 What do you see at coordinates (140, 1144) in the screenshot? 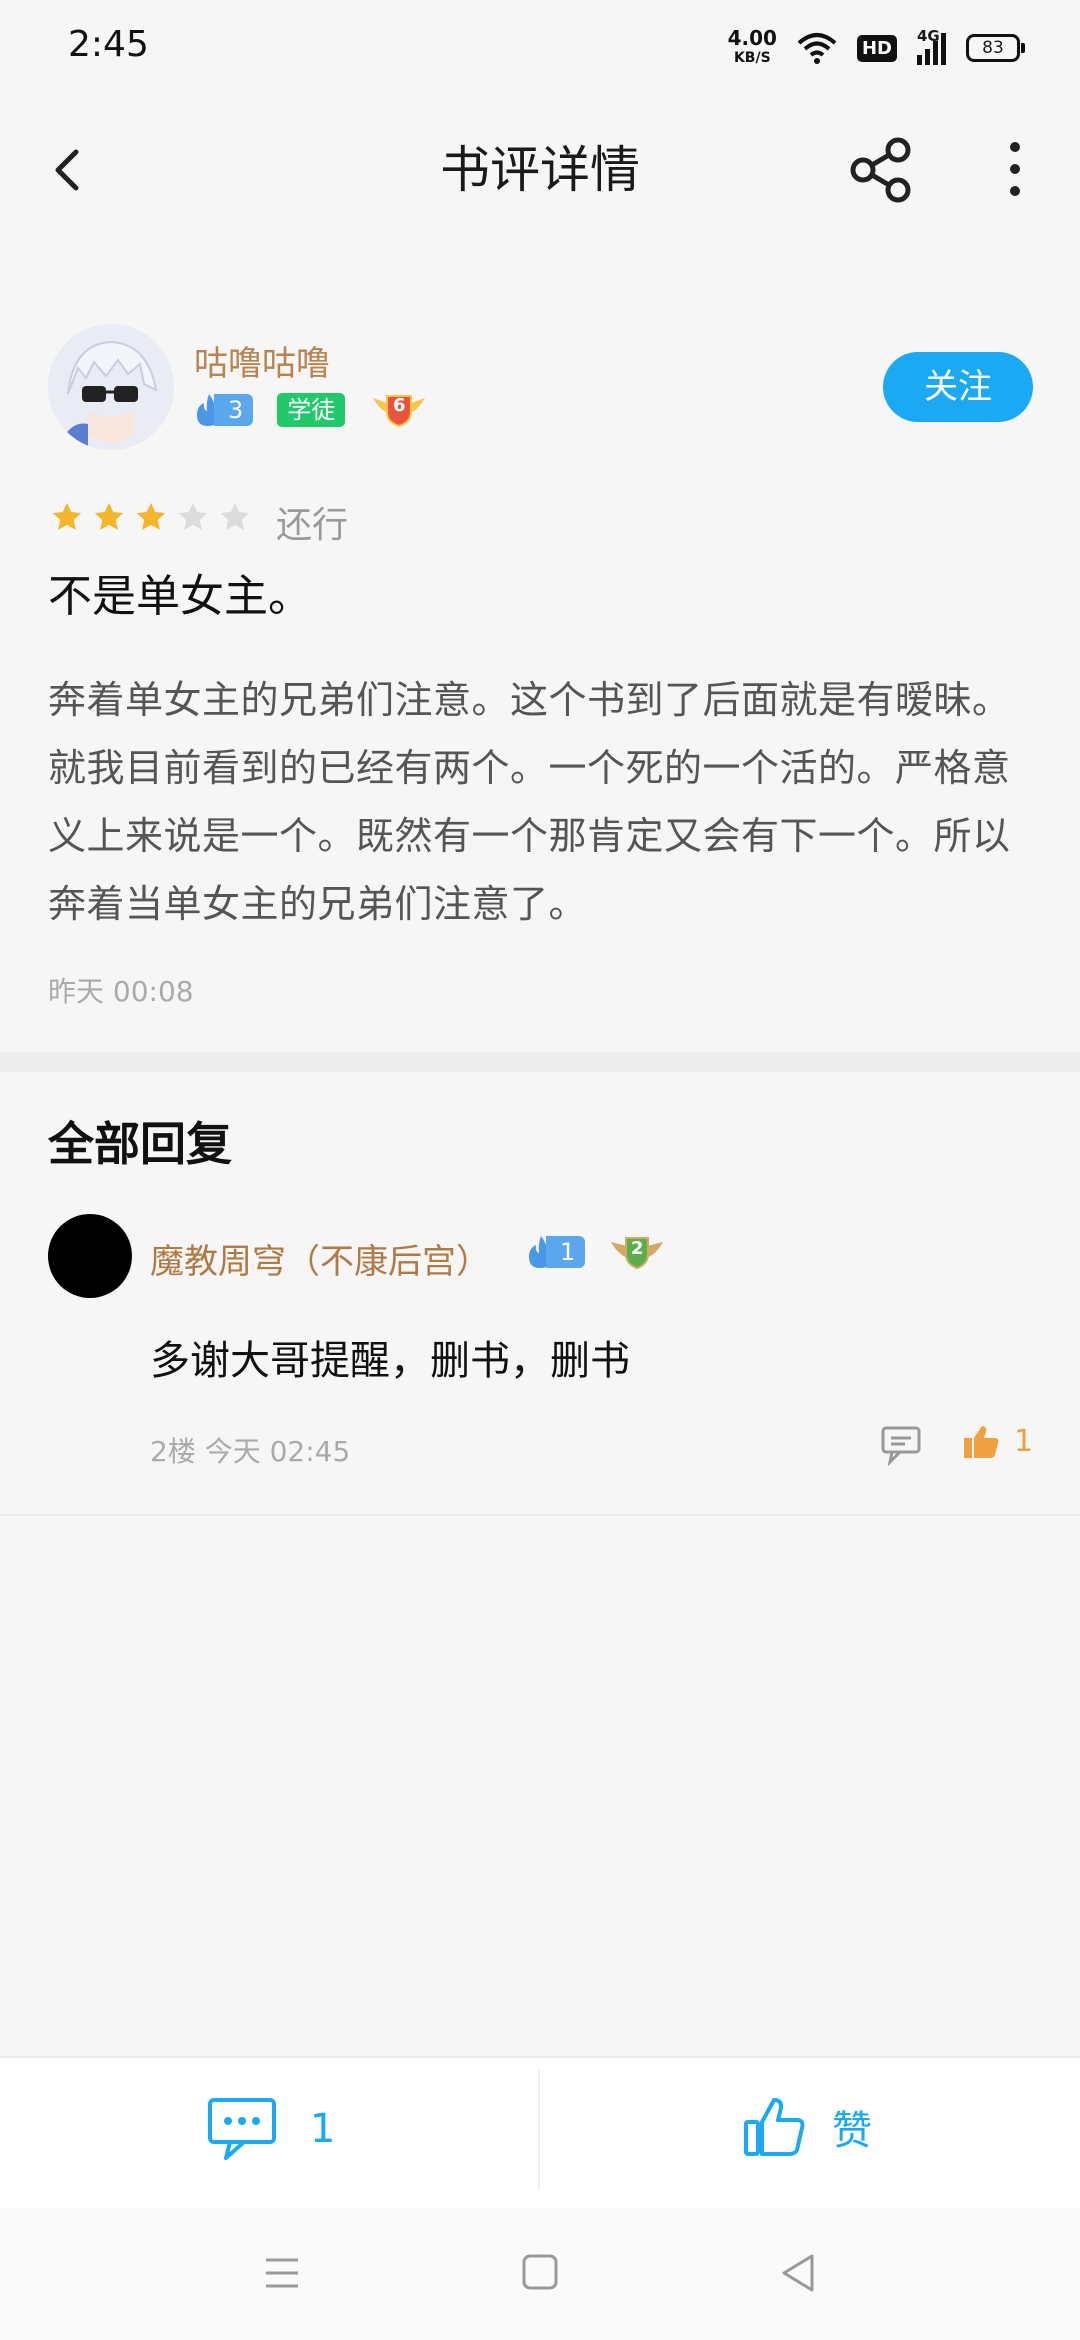
I see `replies-heading: 全部回复` at bounding box center [140, 1144].